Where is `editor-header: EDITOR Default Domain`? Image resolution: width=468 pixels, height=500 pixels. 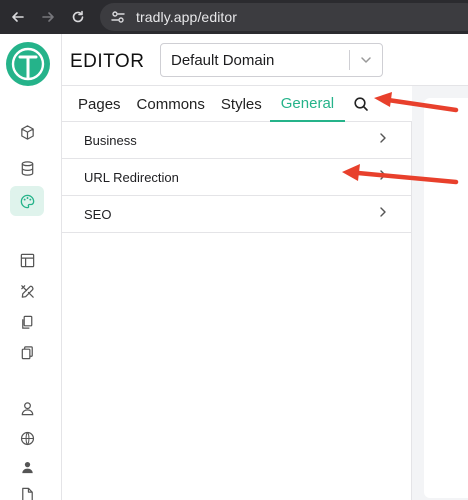
editor-header: EDITOR Default Domain is located at coordinates (265, 60).